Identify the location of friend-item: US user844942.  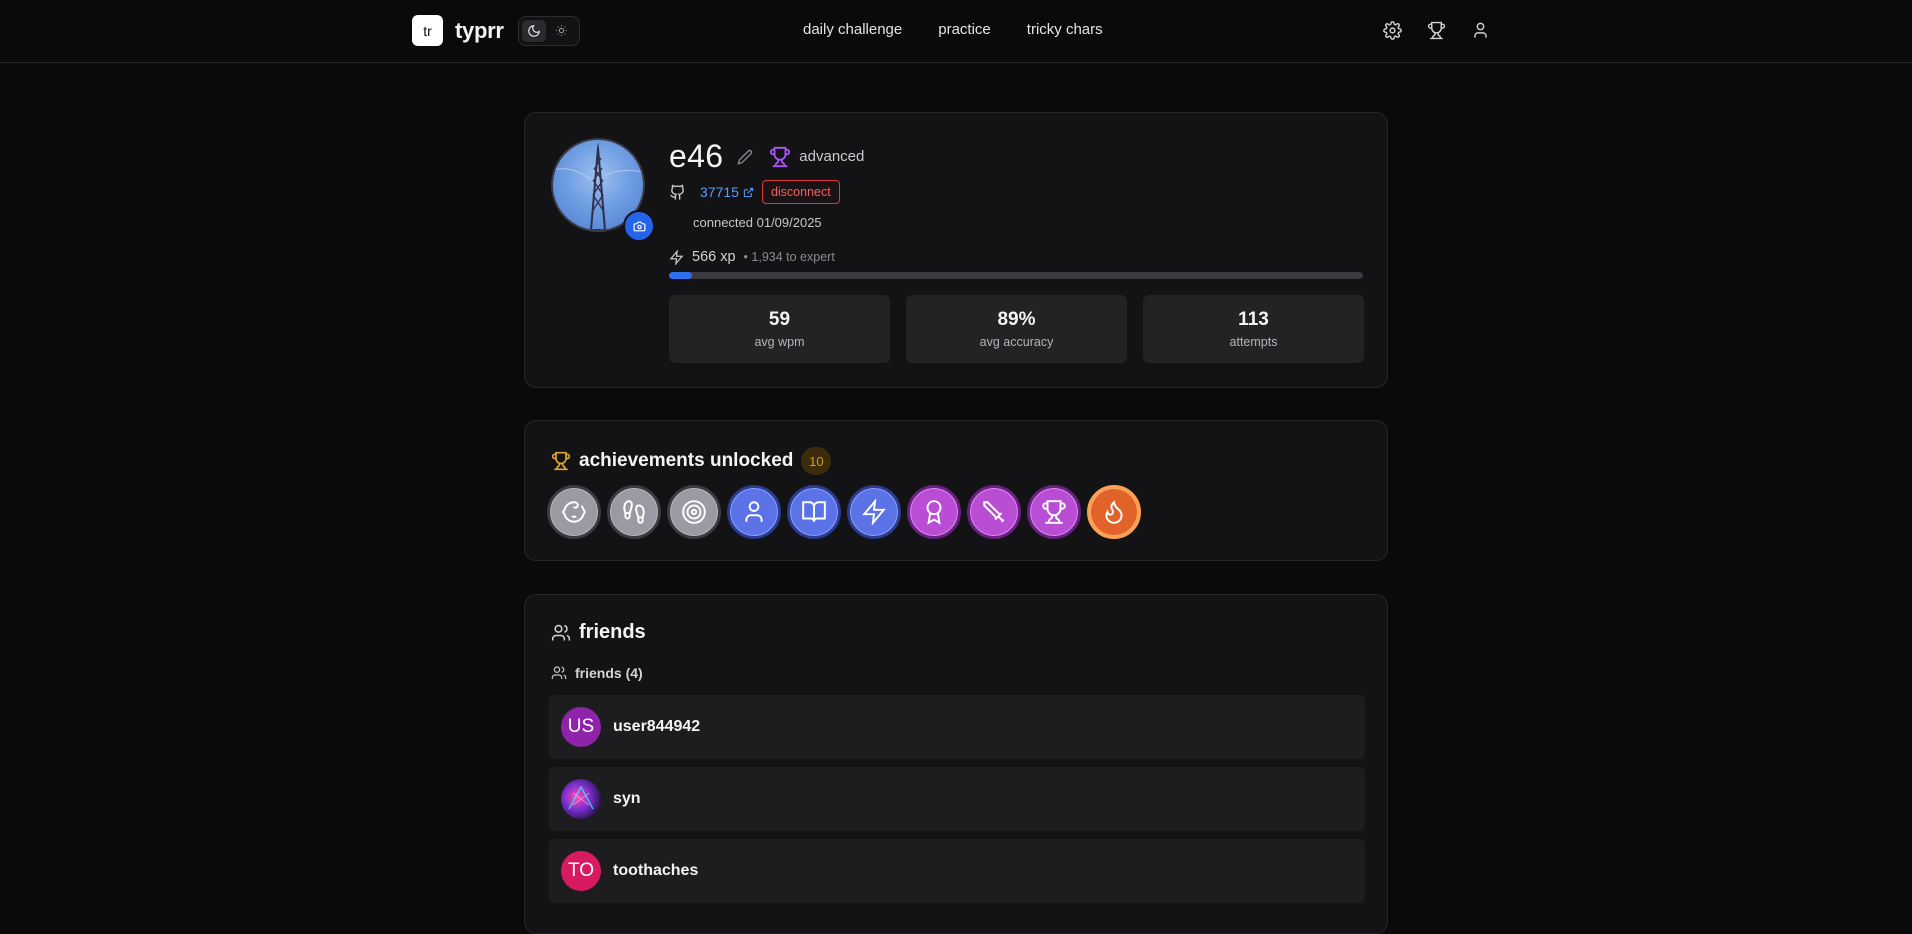
(957, 727).